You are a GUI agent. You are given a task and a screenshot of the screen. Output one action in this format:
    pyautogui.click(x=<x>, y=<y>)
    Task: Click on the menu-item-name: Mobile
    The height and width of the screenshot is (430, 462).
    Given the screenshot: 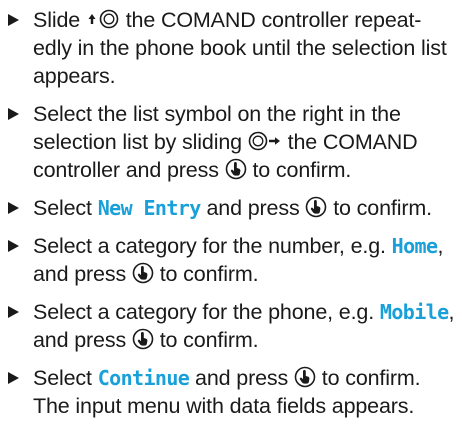 What is the action you would take?
    pyautogui.click(x=414, y=312)
    